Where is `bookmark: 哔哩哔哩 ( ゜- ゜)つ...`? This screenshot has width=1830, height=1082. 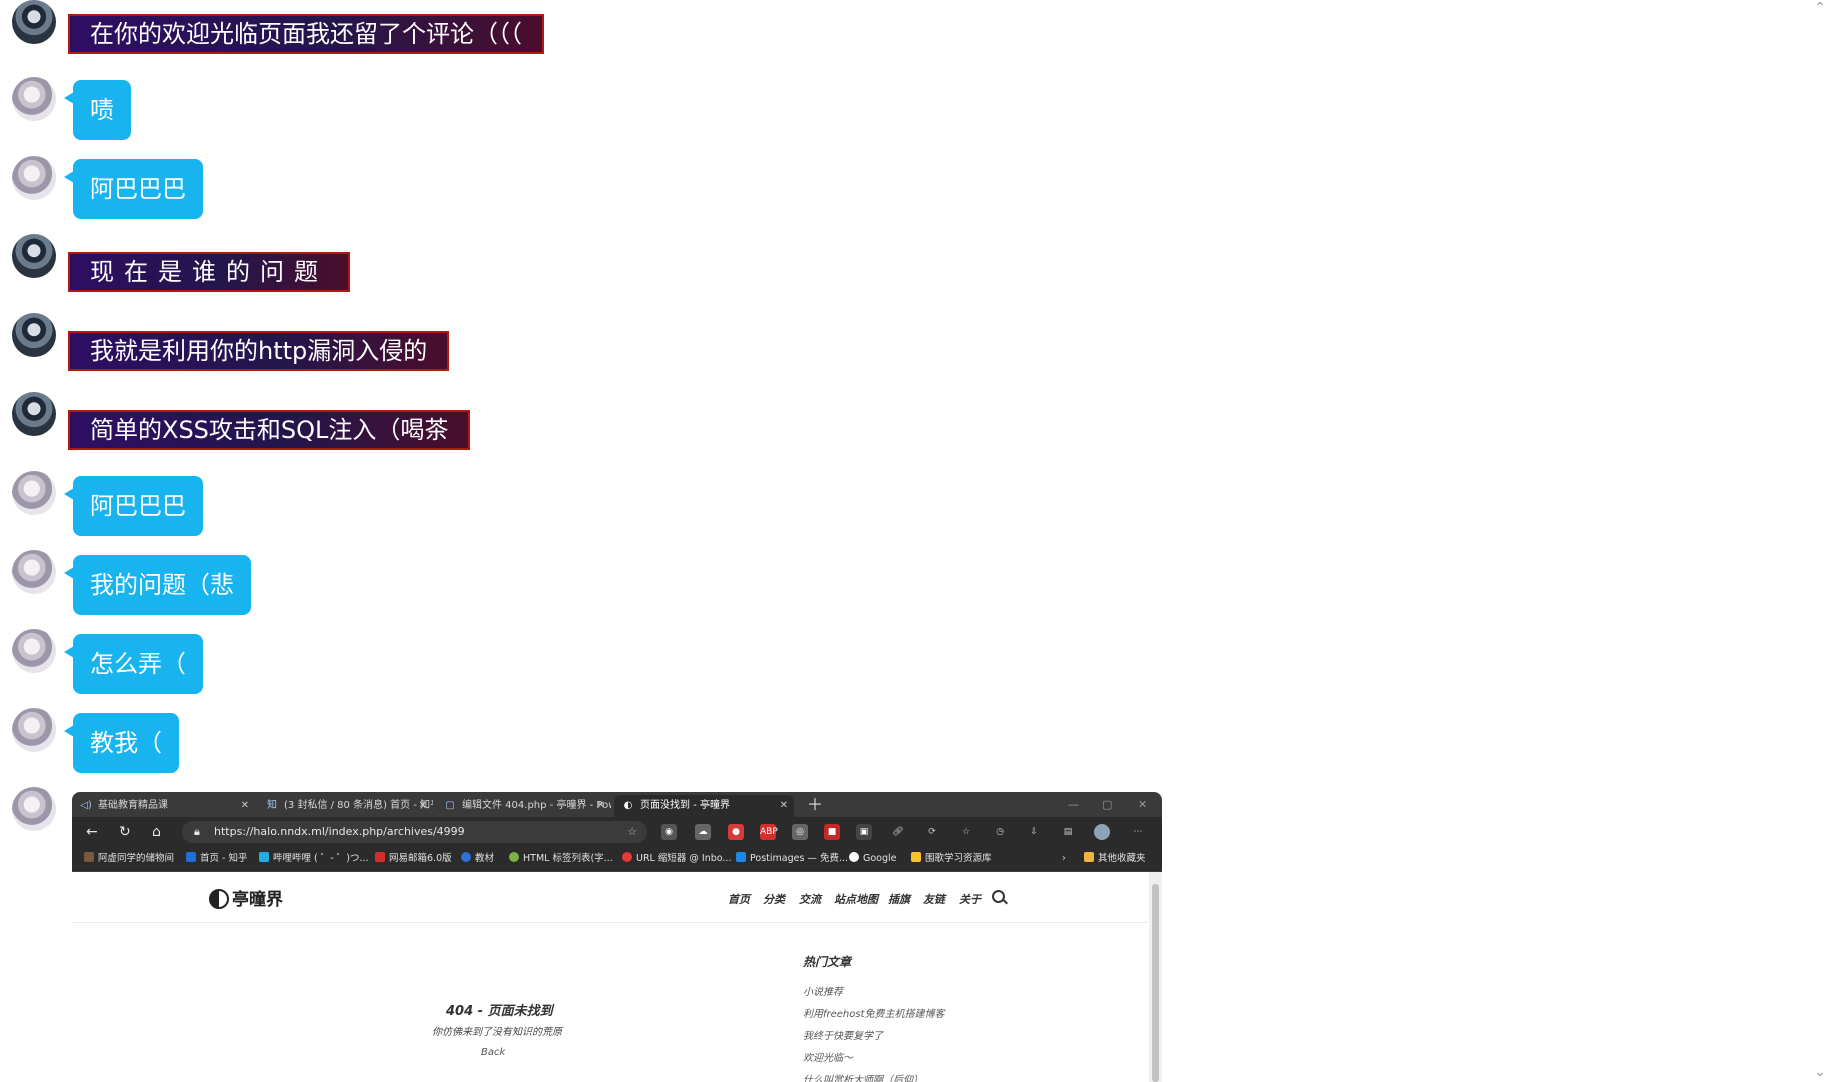
bookmark: 哔哩哔哩 ( ゜- ゜)つ... is located at coordinates (313, 859).